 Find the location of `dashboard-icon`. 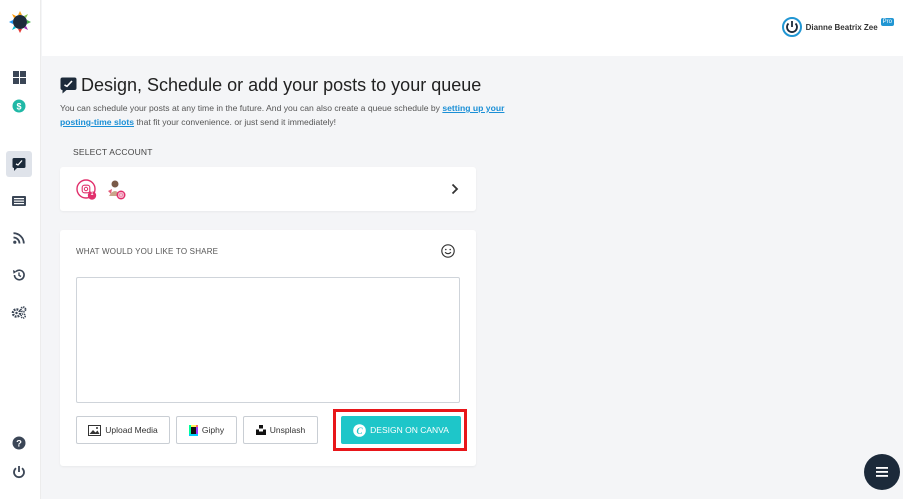

dashboard-icon is located at coordinates (19, 77).